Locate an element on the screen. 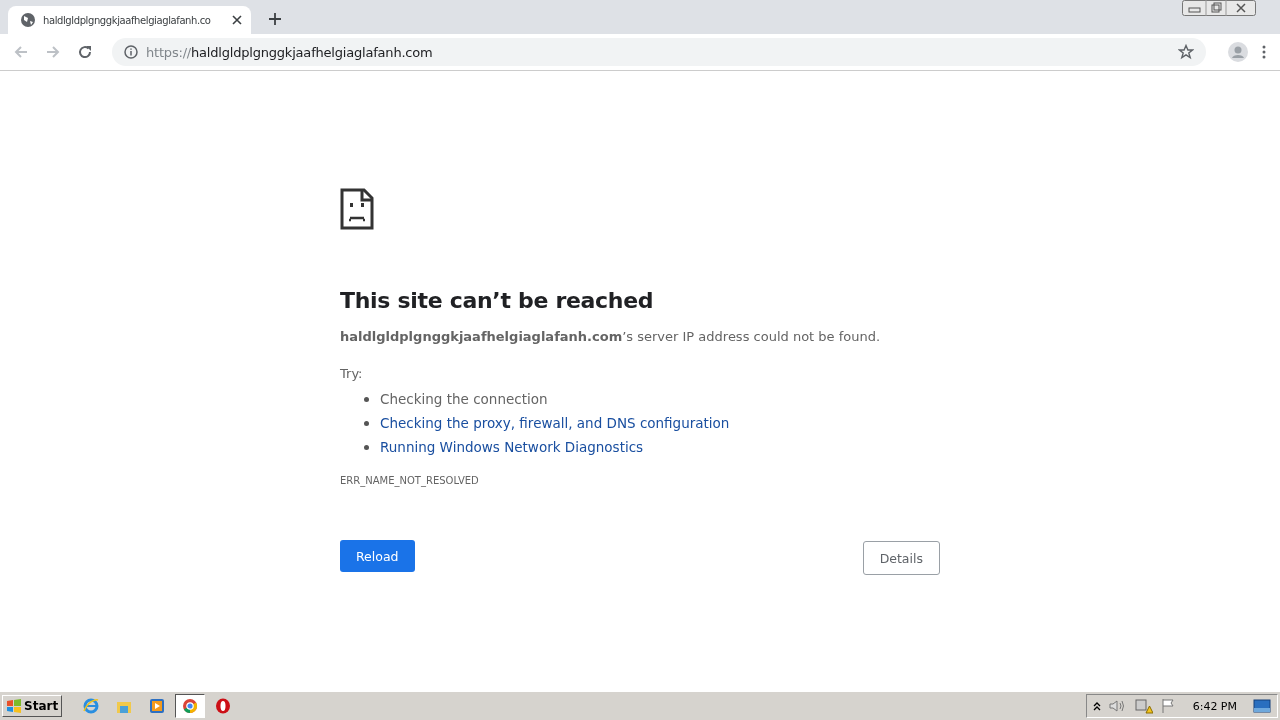 The image size is (1280, 720). url-text: https://haldlgldplgnggkjaafhelgiaglafanh.com is located at coordinates (290, 52).